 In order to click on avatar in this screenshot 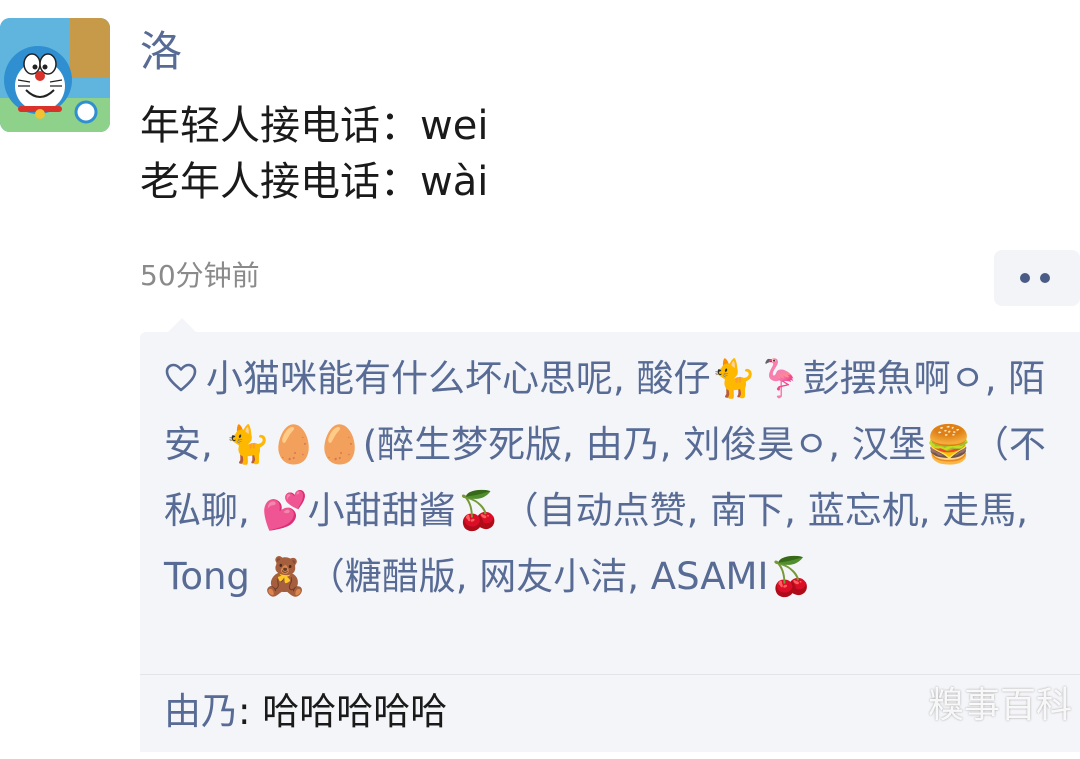, I will do `click(55, 75)`.